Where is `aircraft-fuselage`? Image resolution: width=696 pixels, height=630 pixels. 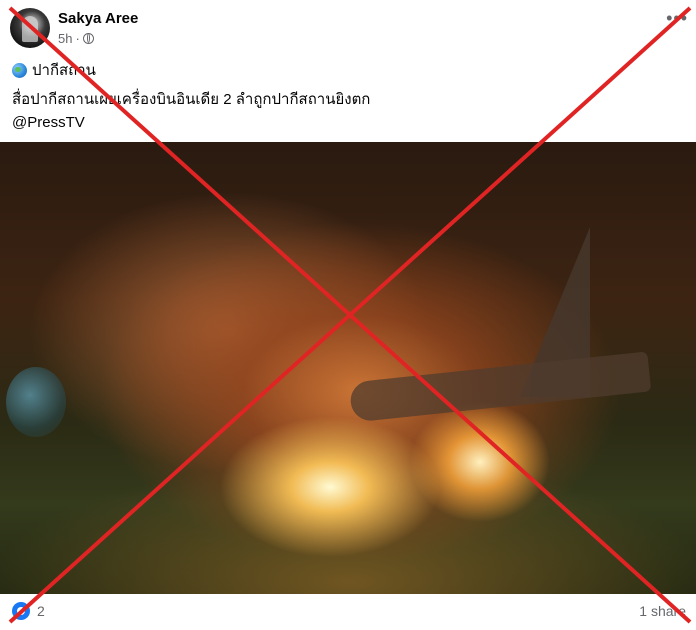 aircraft-fuselage is located at coordinates (500, 387).